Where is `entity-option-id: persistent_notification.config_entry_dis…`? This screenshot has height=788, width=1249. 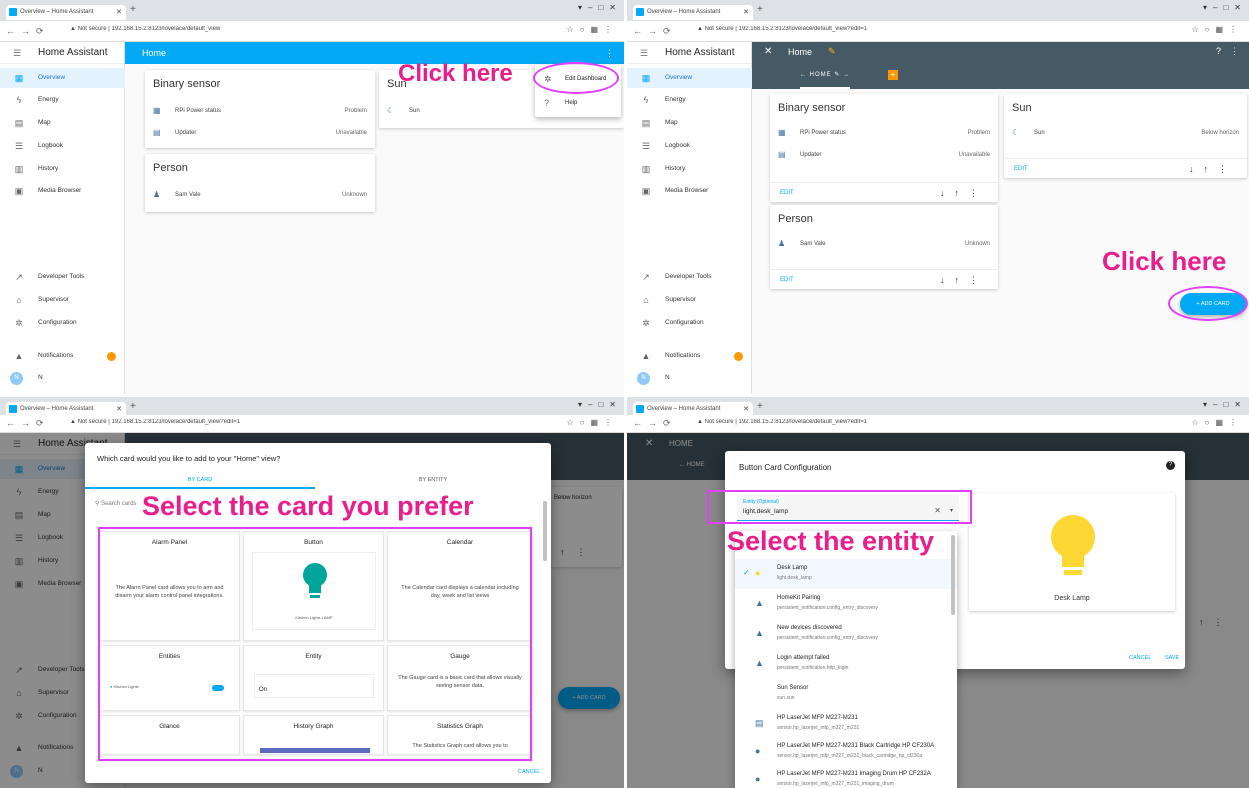 entity-option-id: persistent_notification.config_entry_dis… is located at coordinates (827, 638).